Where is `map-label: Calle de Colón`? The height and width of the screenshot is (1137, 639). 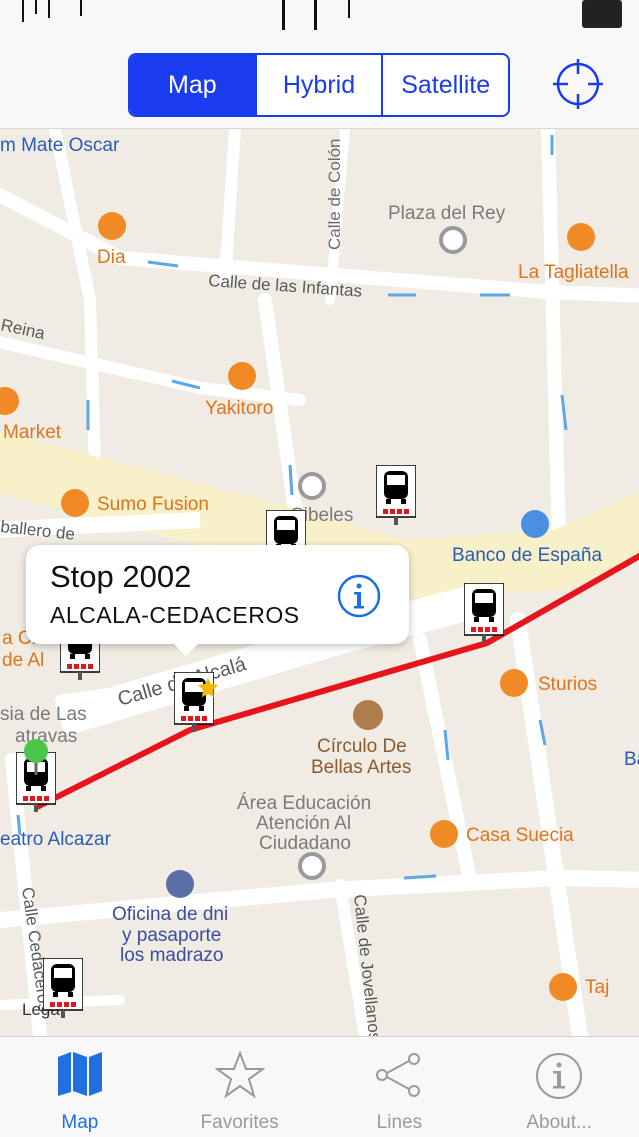 map-label: Calle de Colón is located at coordinates (334, 194).